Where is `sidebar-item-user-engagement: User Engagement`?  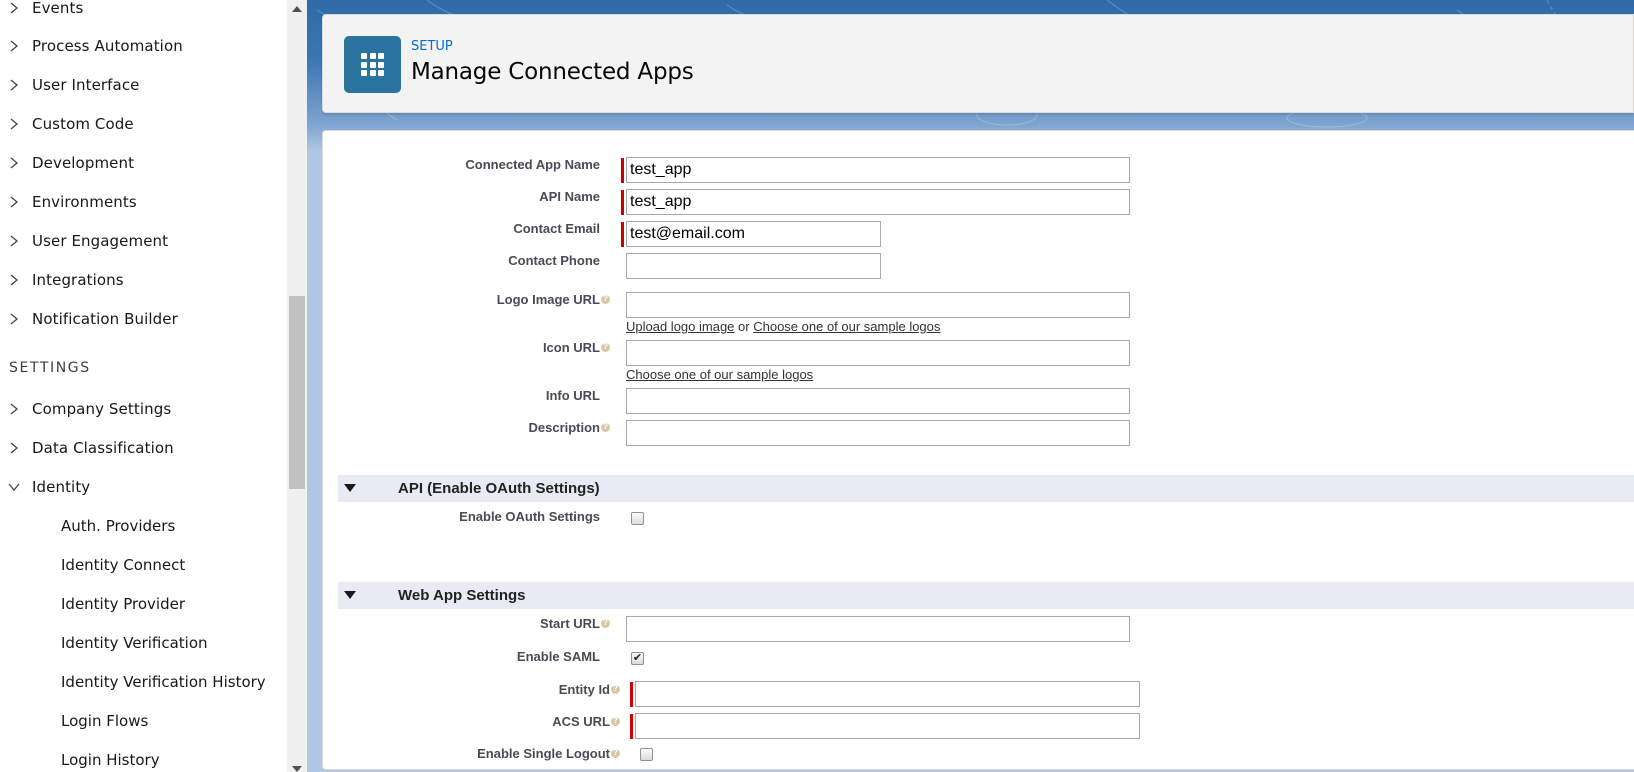 sidebar-item-user-engagement: User Engagement is located at coordinates (84, 241).